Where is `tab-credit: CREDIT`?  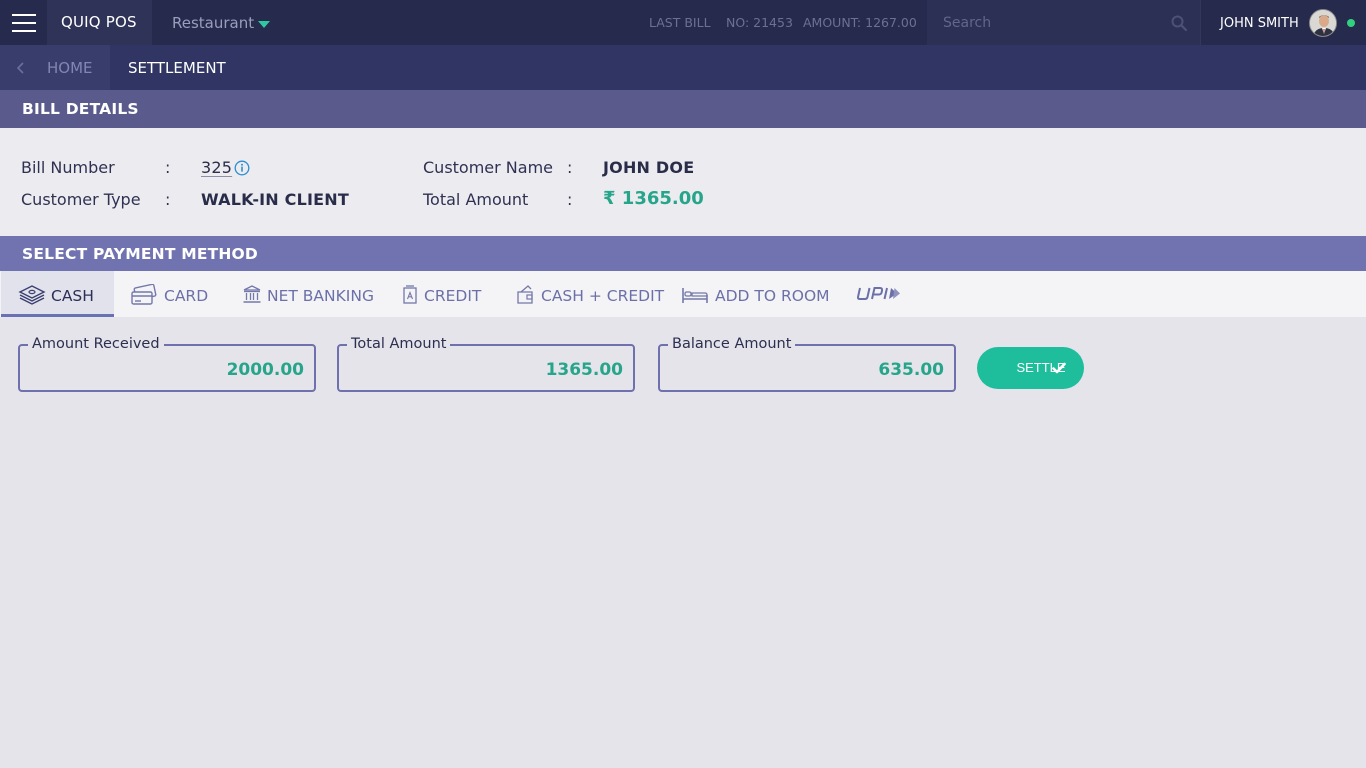
tab-credit: CREDIT is located at coordinates (444, 294).